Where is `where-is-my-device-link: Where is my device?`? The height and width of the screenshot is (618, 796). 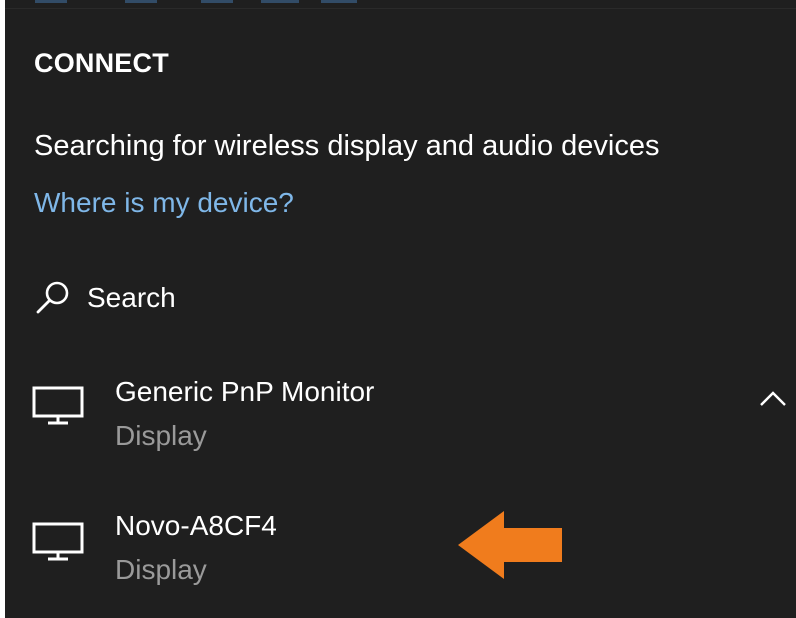
where-is-my-device-link: Where is my device? is located at coordinates (164, 203).